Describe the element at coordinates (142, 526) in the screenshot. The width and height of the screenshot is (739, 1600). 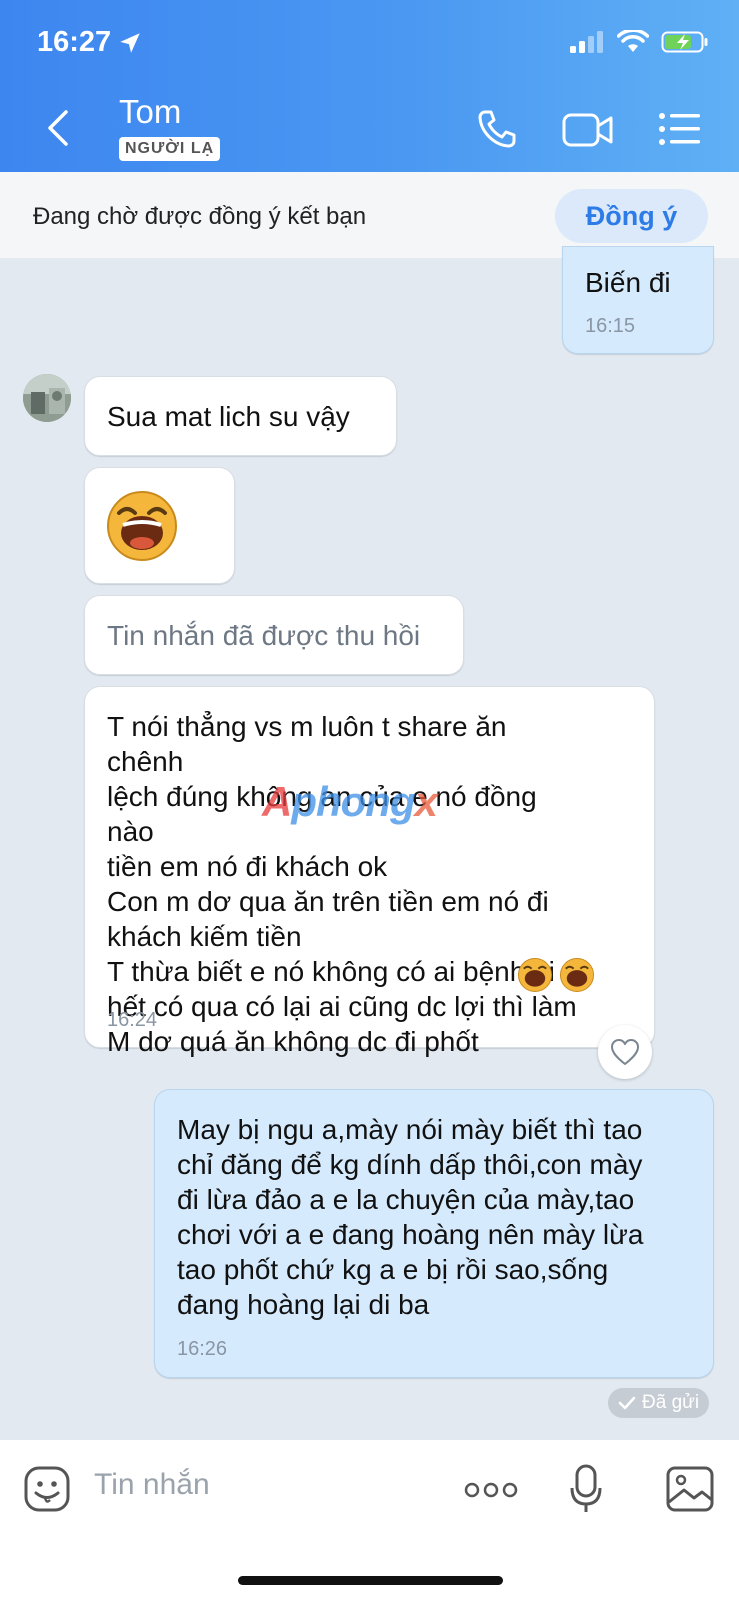
I see `laughing-face-icon` at that location.